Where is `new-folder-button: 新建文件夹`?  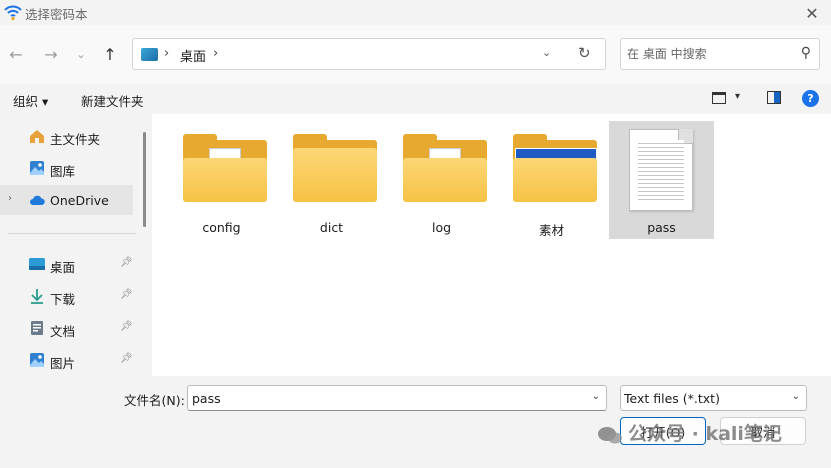
new-folder-button: 新建文件夹 is located at coordinates (112, 100).